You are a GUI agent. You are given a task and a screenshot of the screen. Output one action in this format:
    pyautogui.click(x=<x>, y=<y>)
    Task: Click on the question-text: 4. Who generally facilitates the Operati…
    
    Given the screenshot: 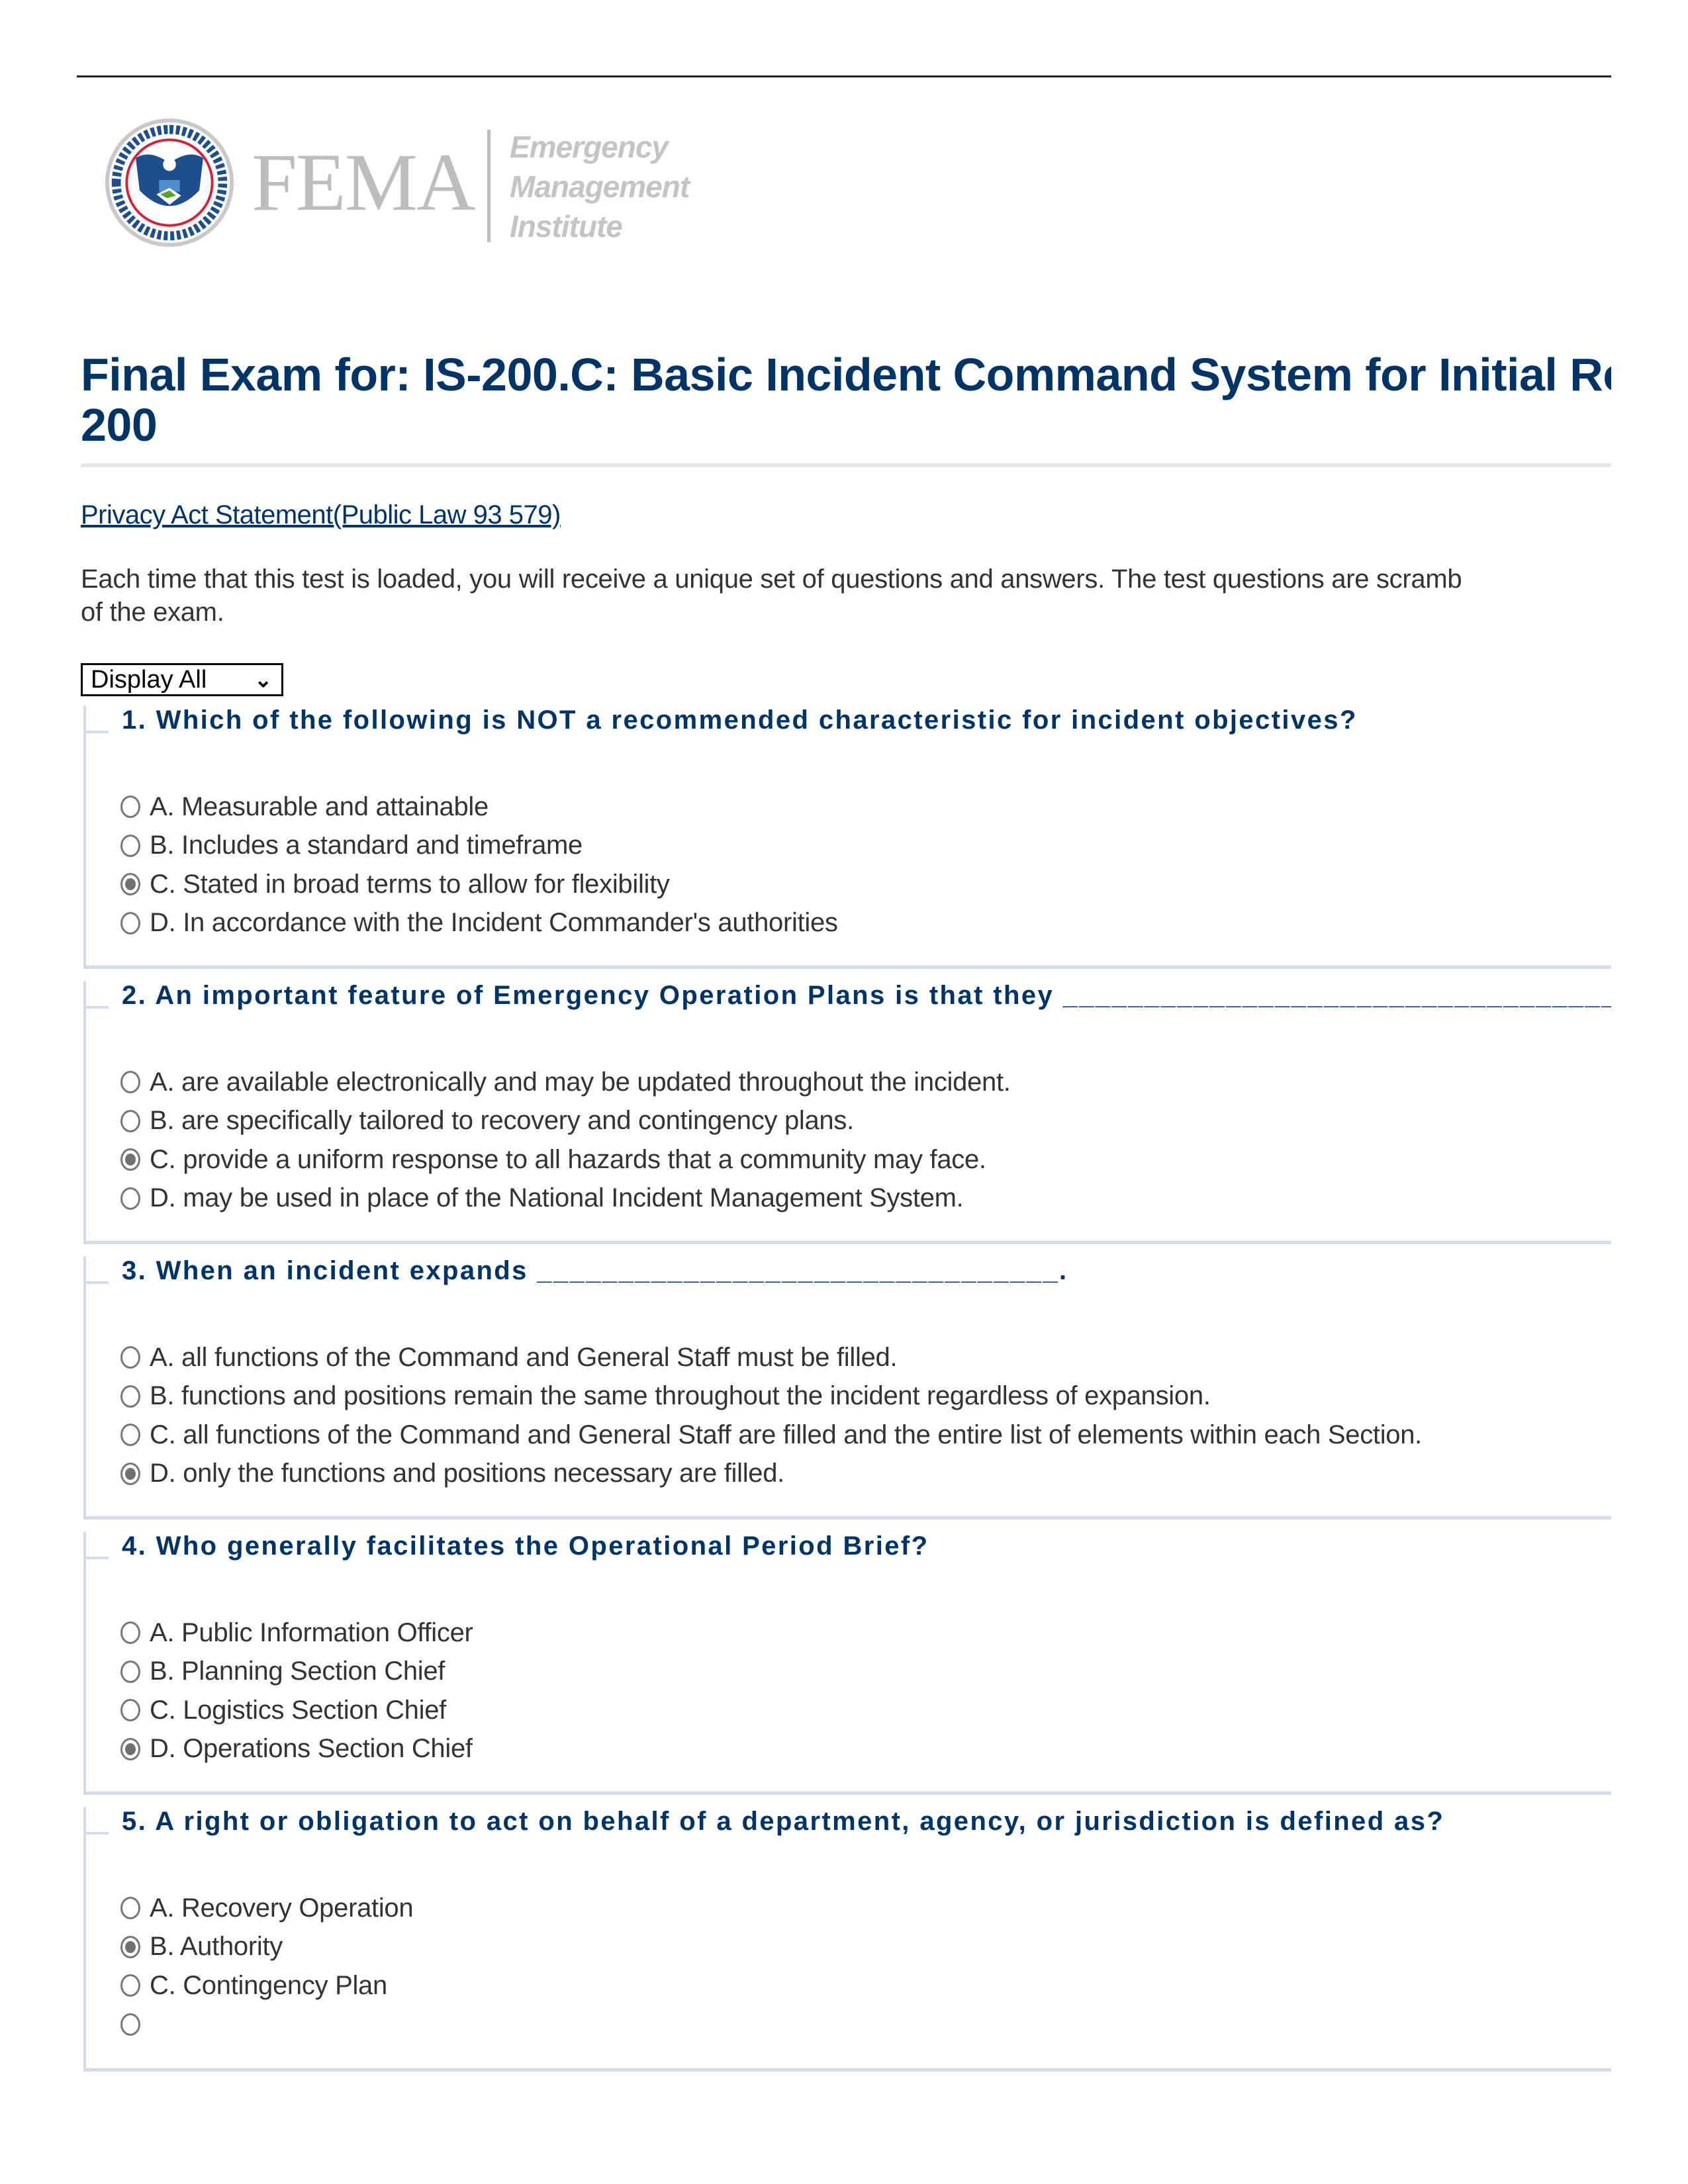 What is the action you would take?
    pyautogui.click(x=525, y=1546)
    